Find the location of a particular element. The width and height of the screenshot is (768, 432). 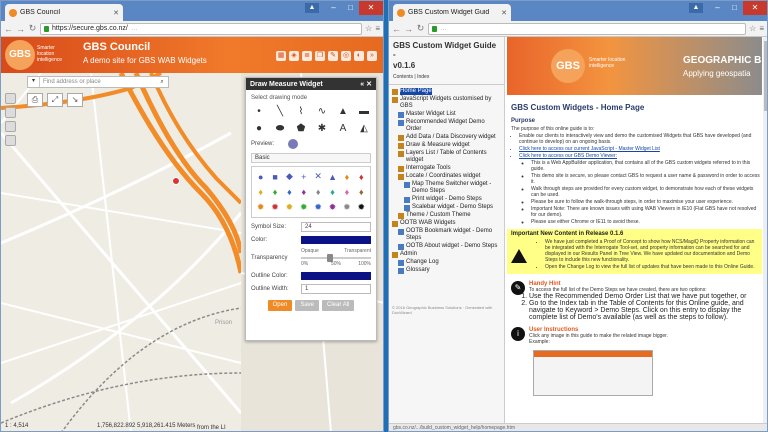

identify-icon: ⤢ is located at coordinates (55, 100).